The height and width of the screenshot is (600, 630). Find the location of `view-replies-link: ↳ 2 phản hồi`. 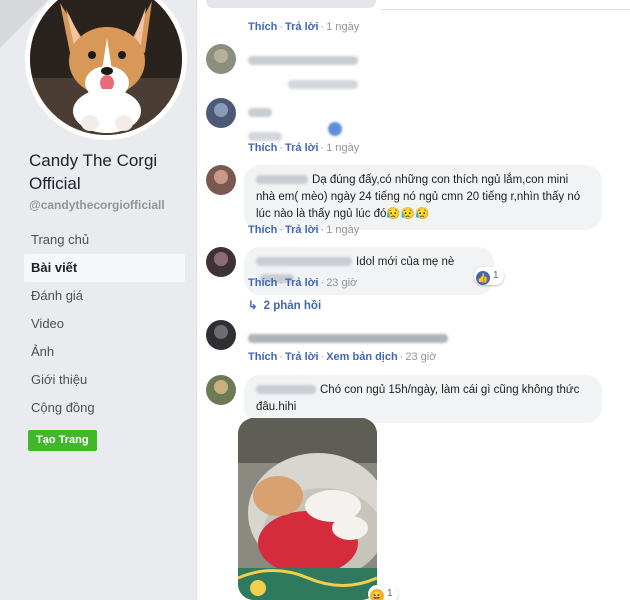

view-replies-link: ↳ 2 phản hồi is located at coordinates (284, 305).